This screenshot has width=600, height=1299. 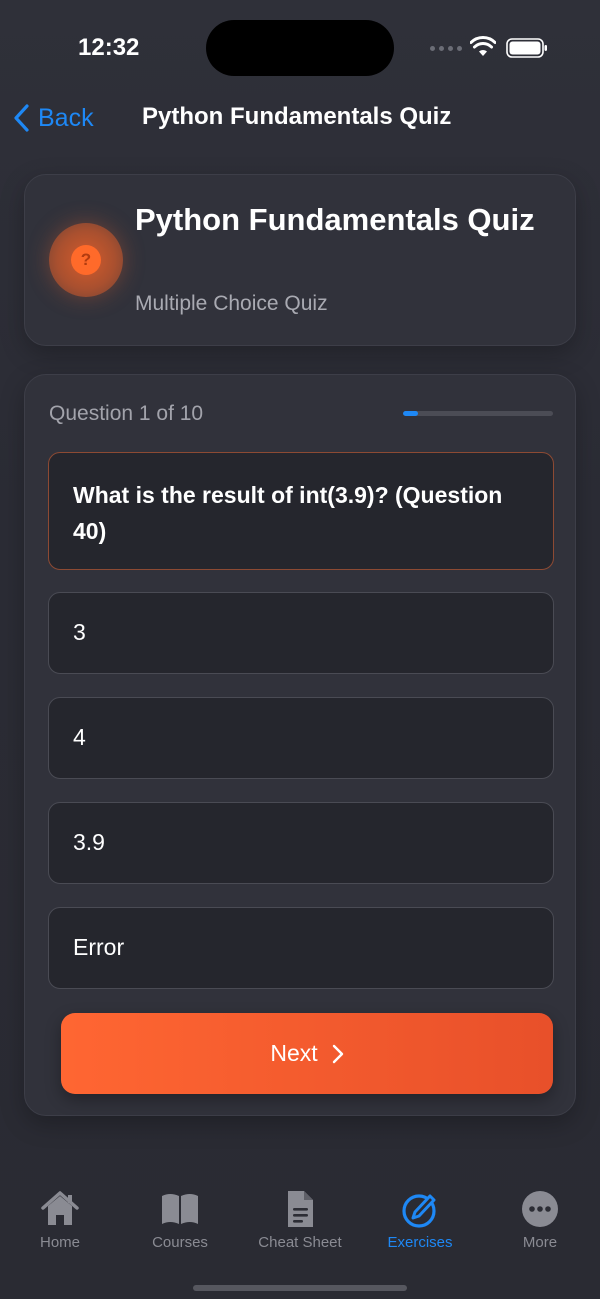 I want to click on dynamic-island, so click(x=300, y=48).